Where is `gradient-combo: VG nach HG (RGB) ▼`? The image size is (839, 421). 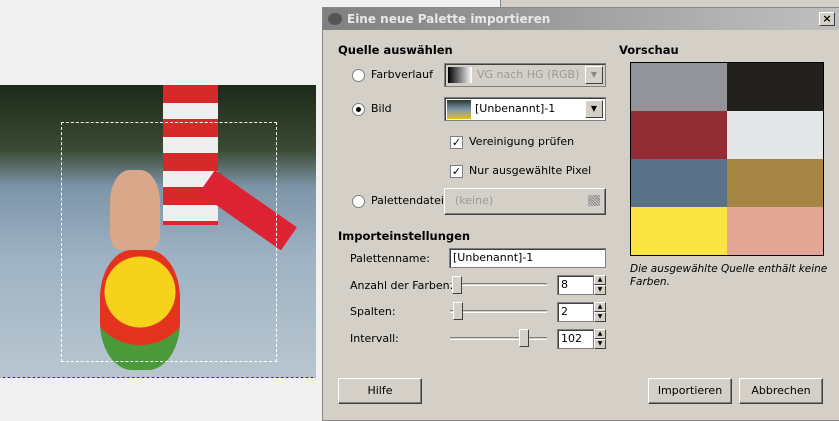
gradient-combo: VG nach HG (RGB) ▼ is located at coordinates (525, 75).